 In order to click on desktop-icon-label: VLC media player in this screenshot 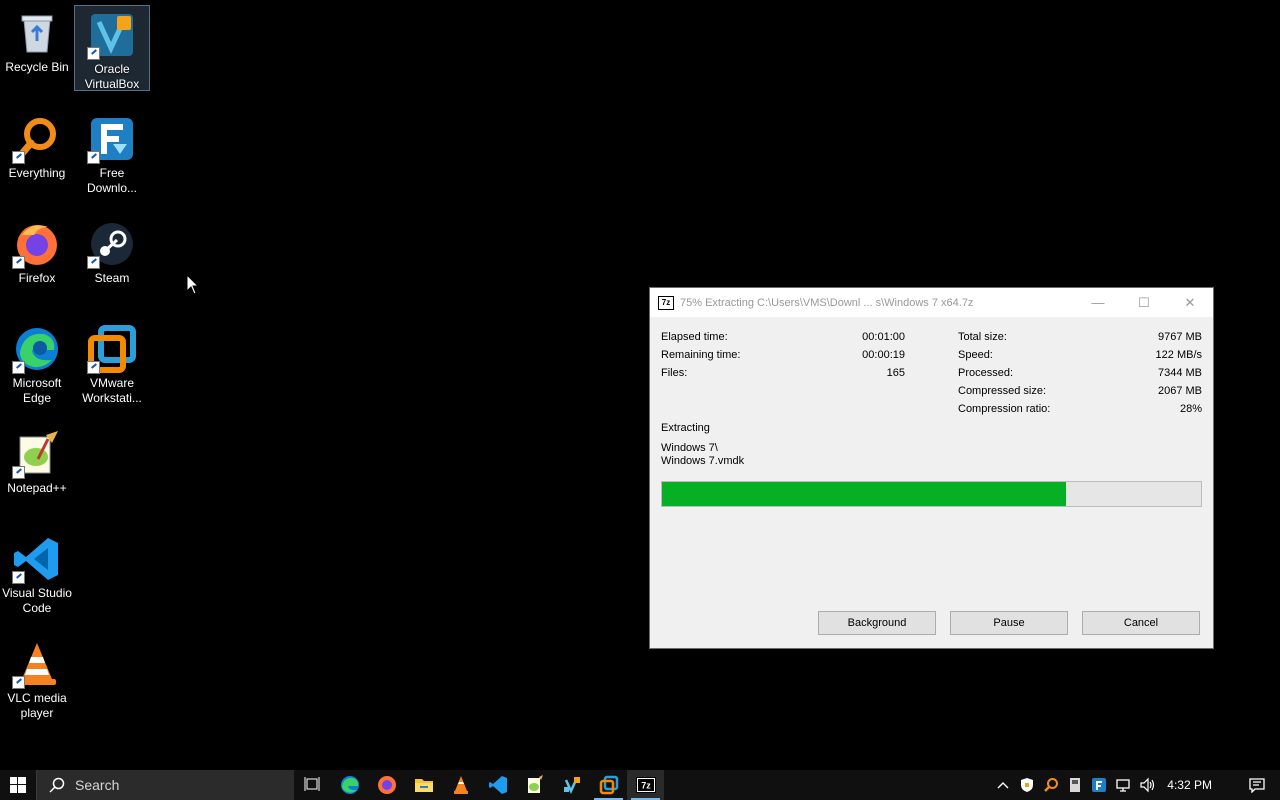, I will do `click(37, 705)`.